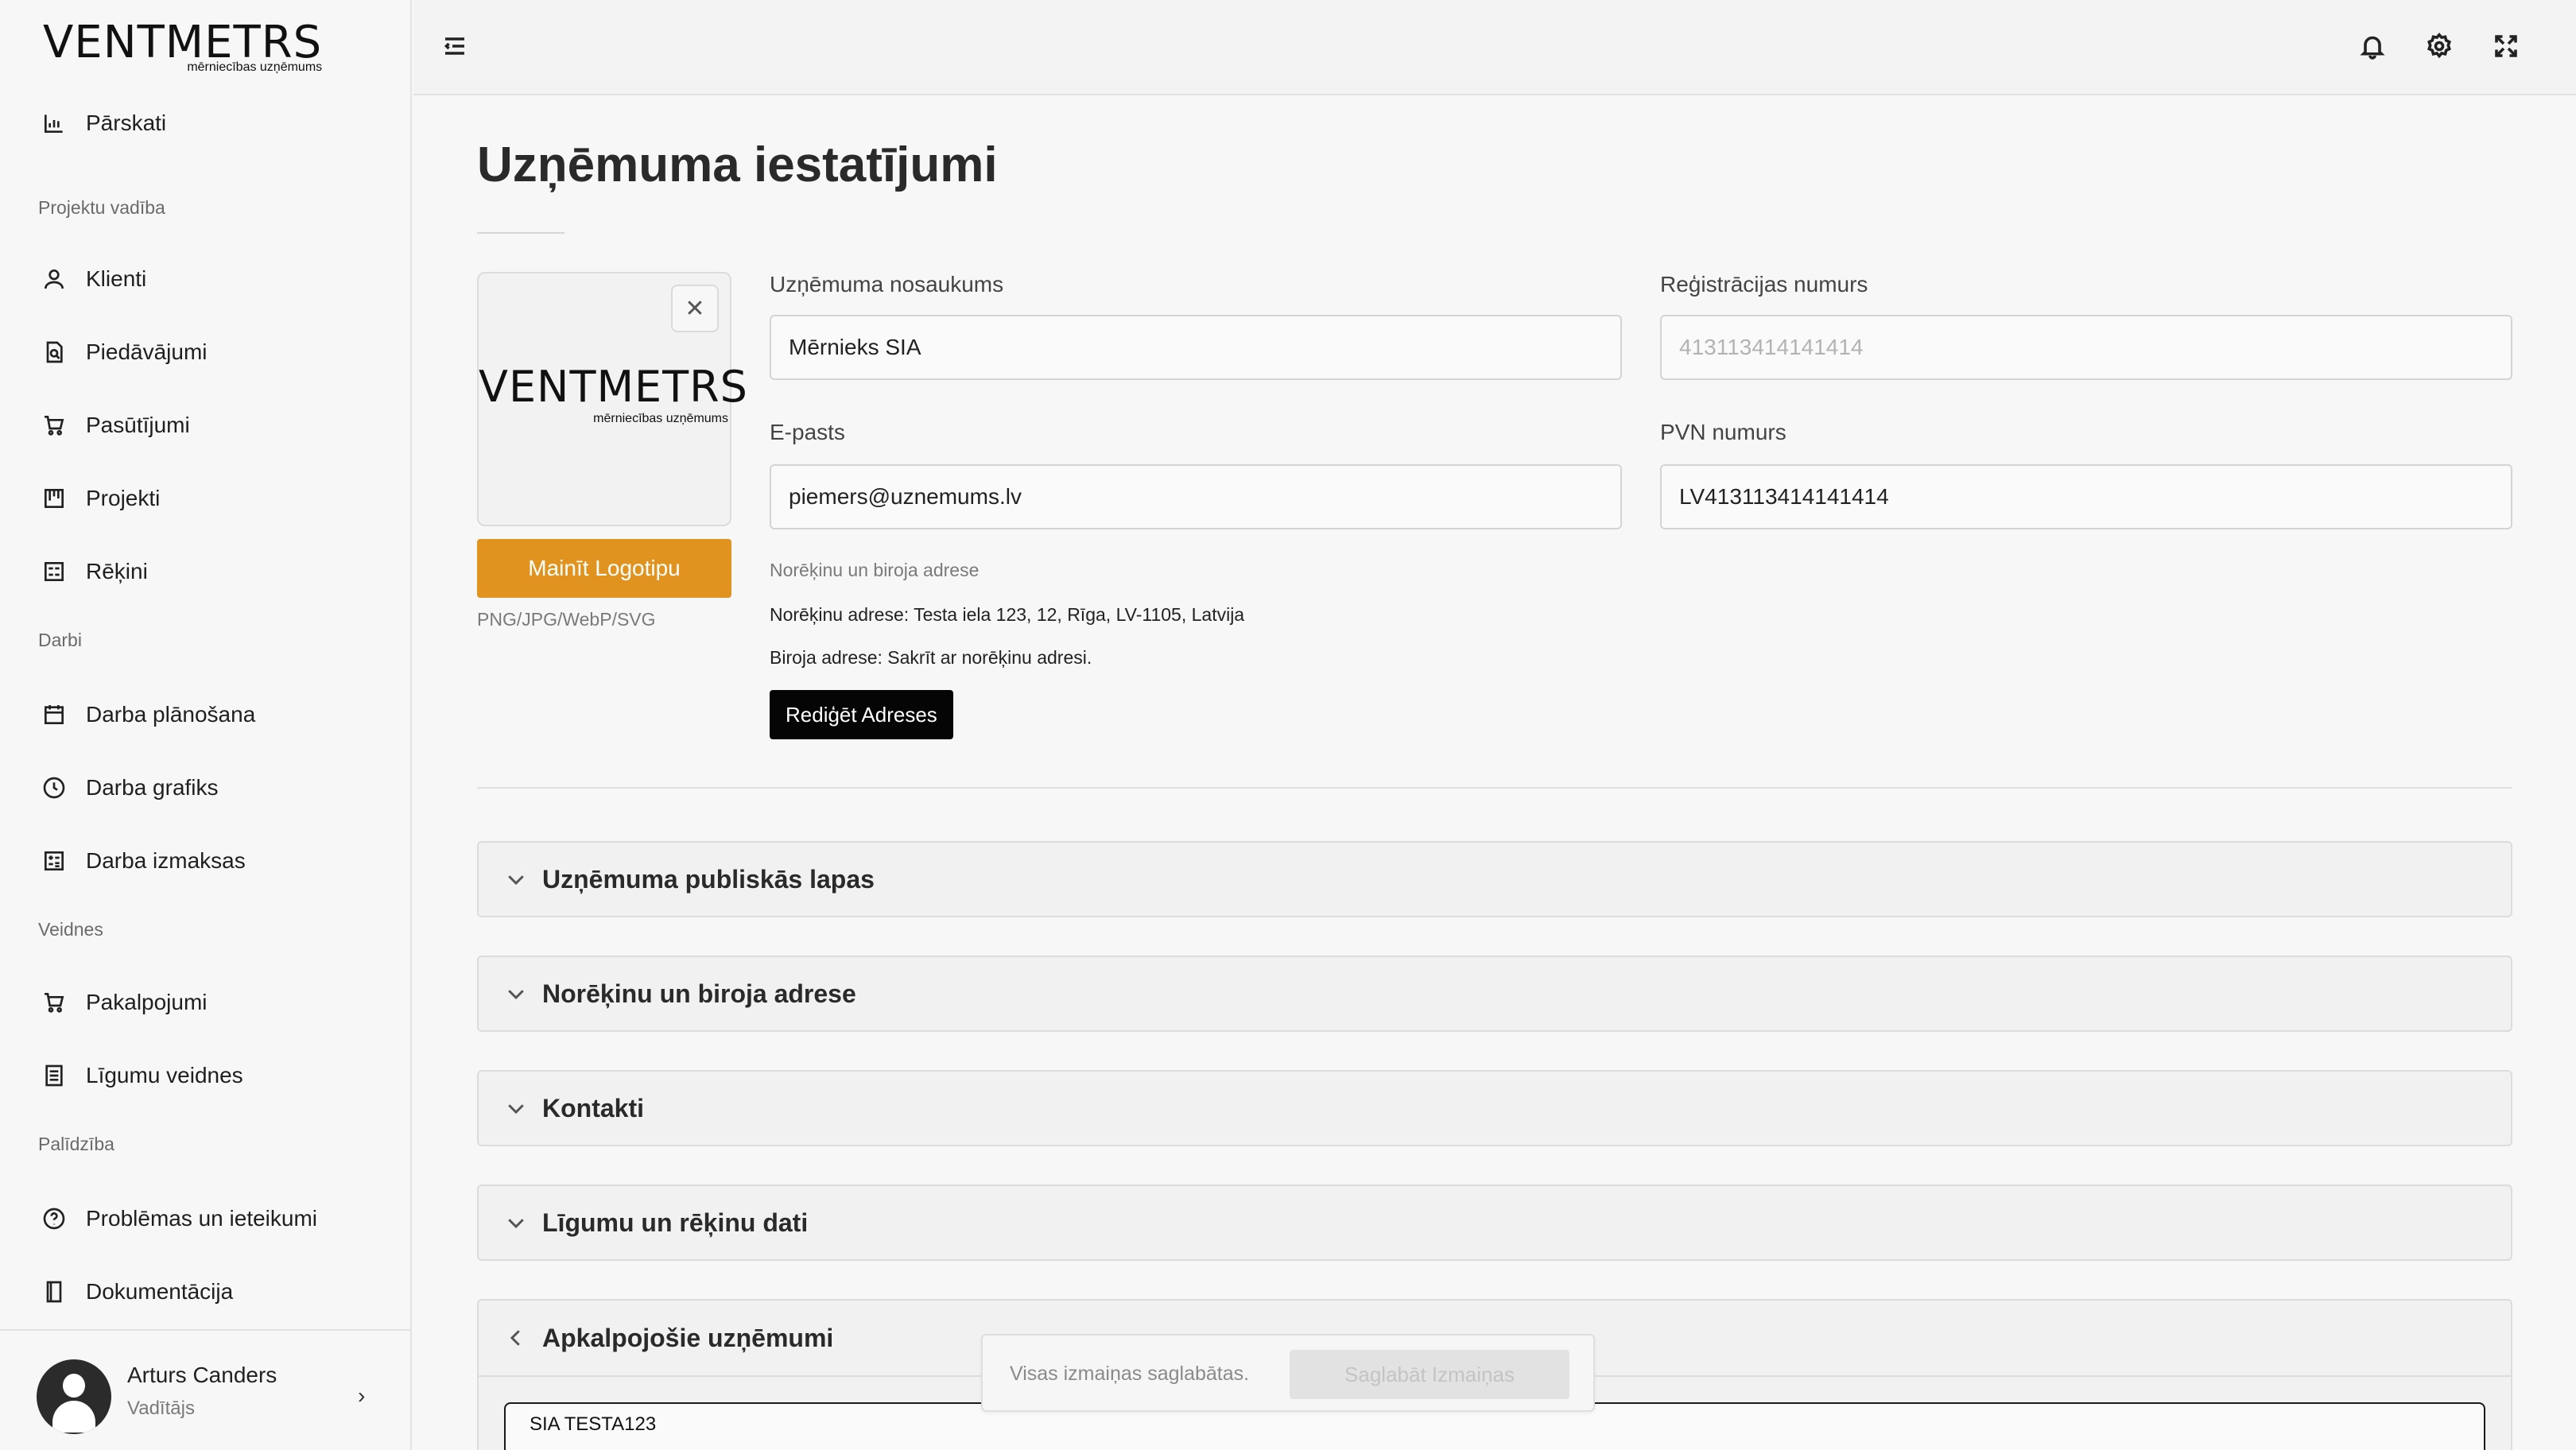 Image resolution: width=2576 pixels, height=1450 pixels. I want to click on sidebar-item-feedback: Problēmas un ieteikumi, so click(179, 1219).